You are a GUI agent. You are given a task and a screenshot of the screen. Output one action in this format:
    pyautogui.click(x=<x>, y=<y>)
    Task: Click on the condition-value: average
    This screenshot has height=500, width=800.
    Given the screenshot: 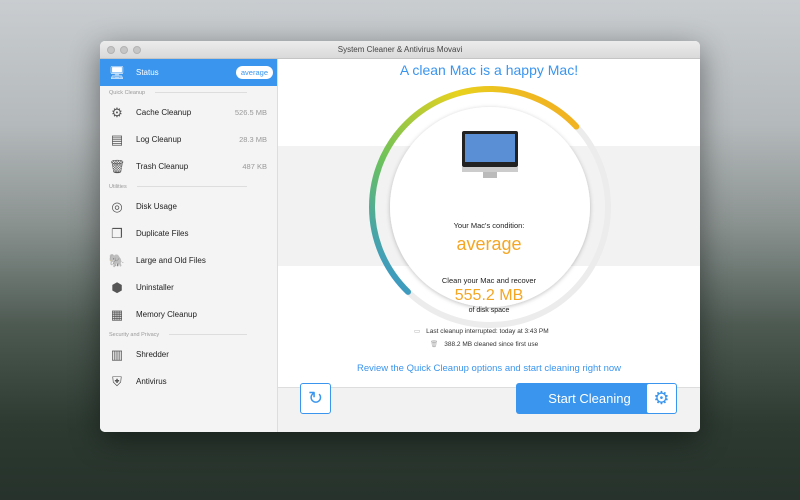 What is the action you would take?
    pyautogui.click(x=489, y=244)
    